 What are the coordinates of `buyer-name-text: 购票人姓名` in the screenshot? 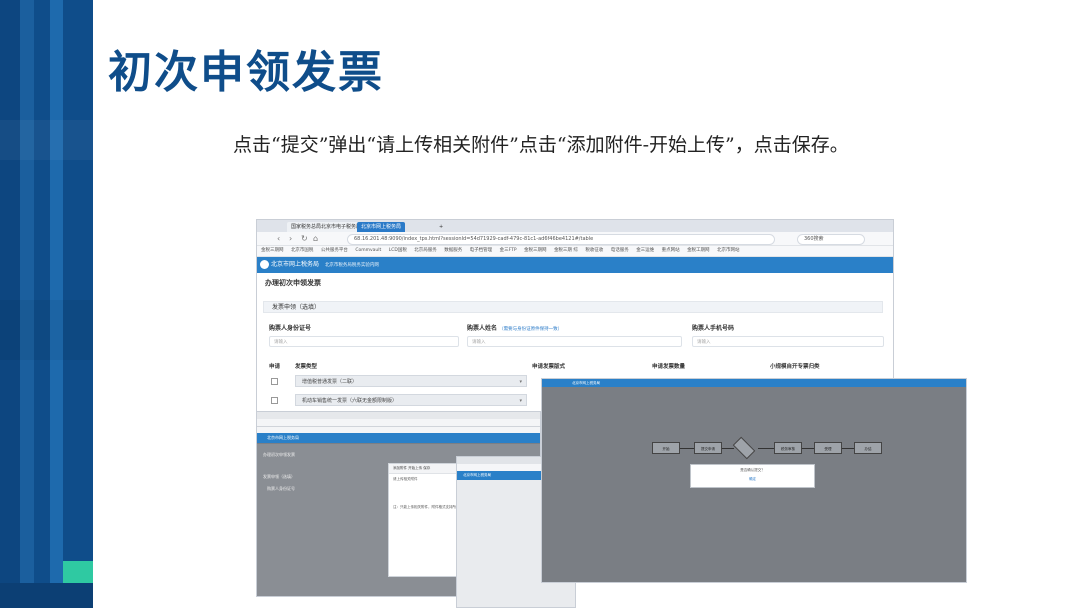 It's located at (482, 328).